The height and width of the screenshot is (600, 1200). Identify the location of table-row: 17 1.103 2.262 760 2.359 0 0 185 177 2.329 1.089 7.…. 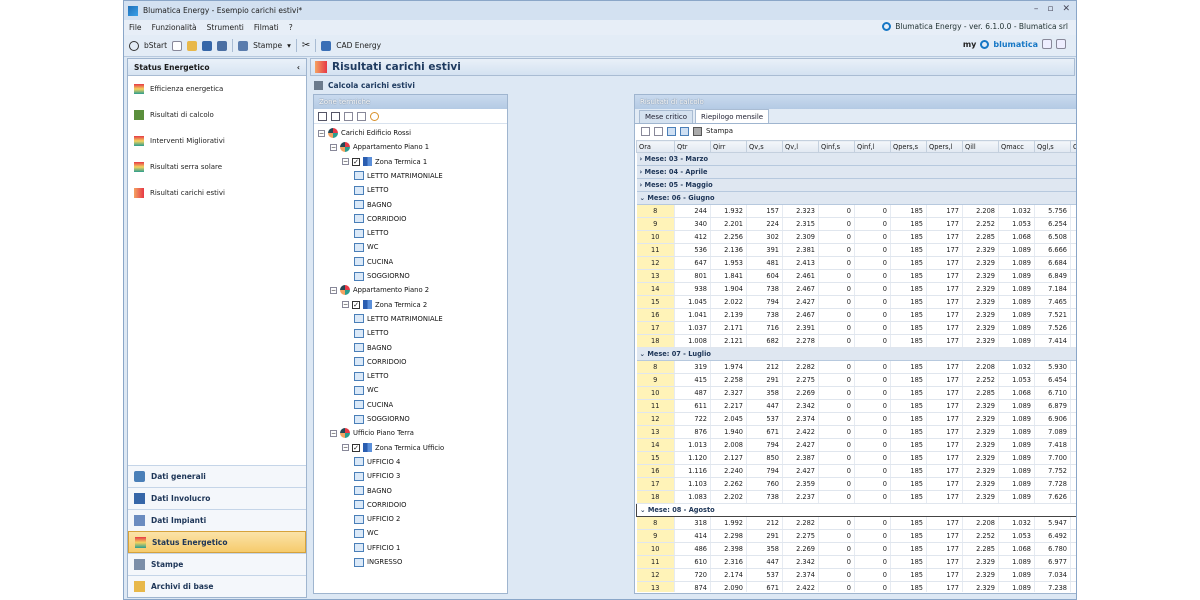
(856, 484).